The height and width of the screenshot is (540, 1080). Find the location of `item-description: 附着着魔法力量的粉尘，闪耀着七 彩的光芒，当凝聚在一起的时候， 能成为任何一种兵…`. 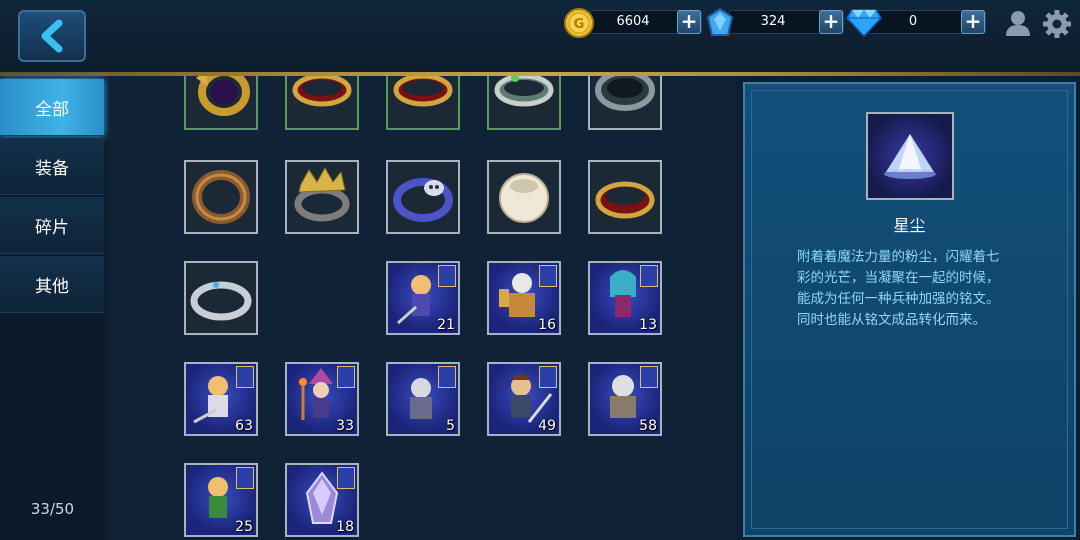

item-description: 附着着魔法力量的粉尘，闪耀着七 彩的光芒，当凝聚在一起的时候， 能成为任何一种兵… is located at coordinates (913, 289).